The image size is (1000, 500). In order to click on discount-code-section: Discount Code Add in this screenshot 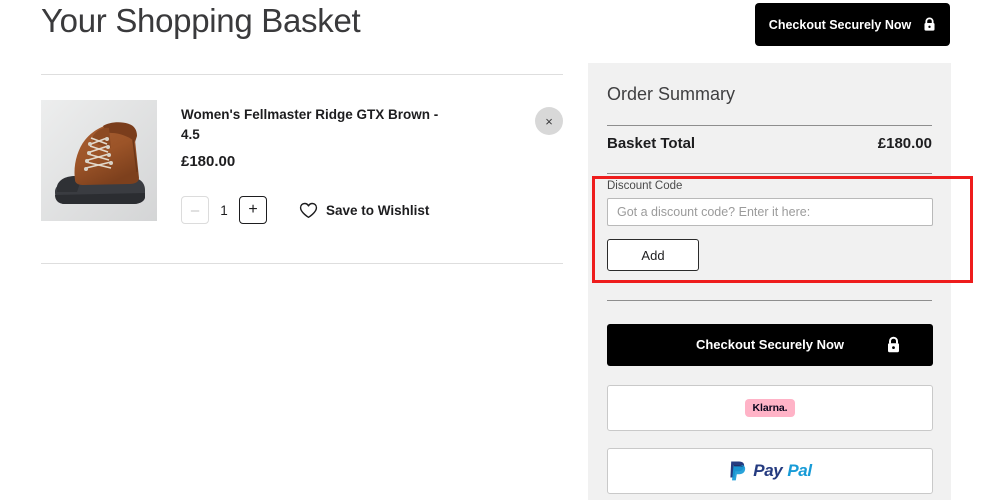, I will do `click(770, 225)`.